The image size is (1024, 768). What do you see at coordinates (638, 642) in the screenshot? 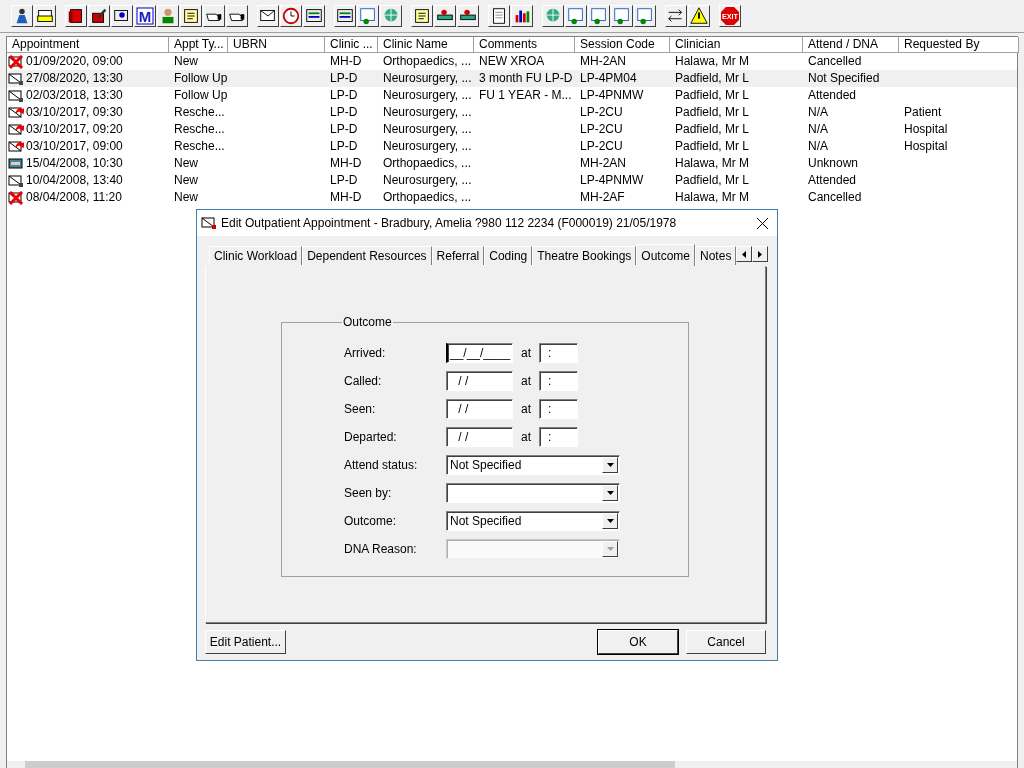
I see `ok-button: OK` at bounding box center [638, 642].